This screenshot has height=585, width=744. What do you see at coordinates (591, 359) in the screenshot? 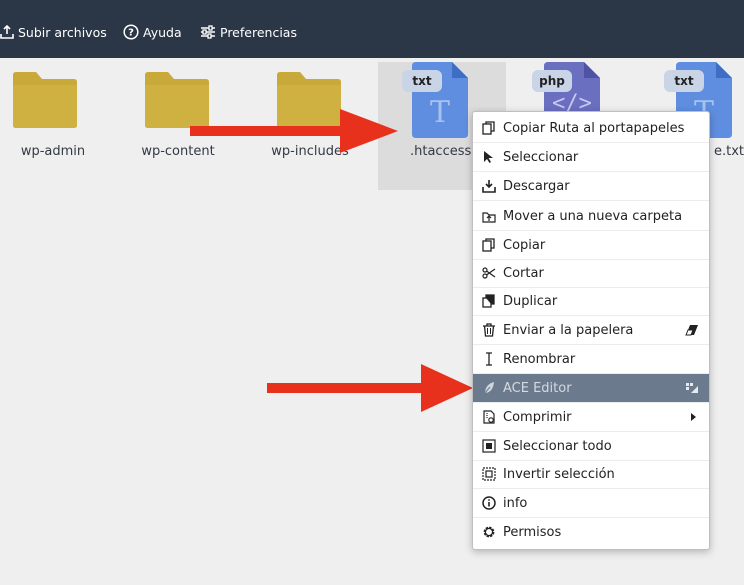
I see `menu-item-rename: Renombrar` at bounding box center [591, 359].